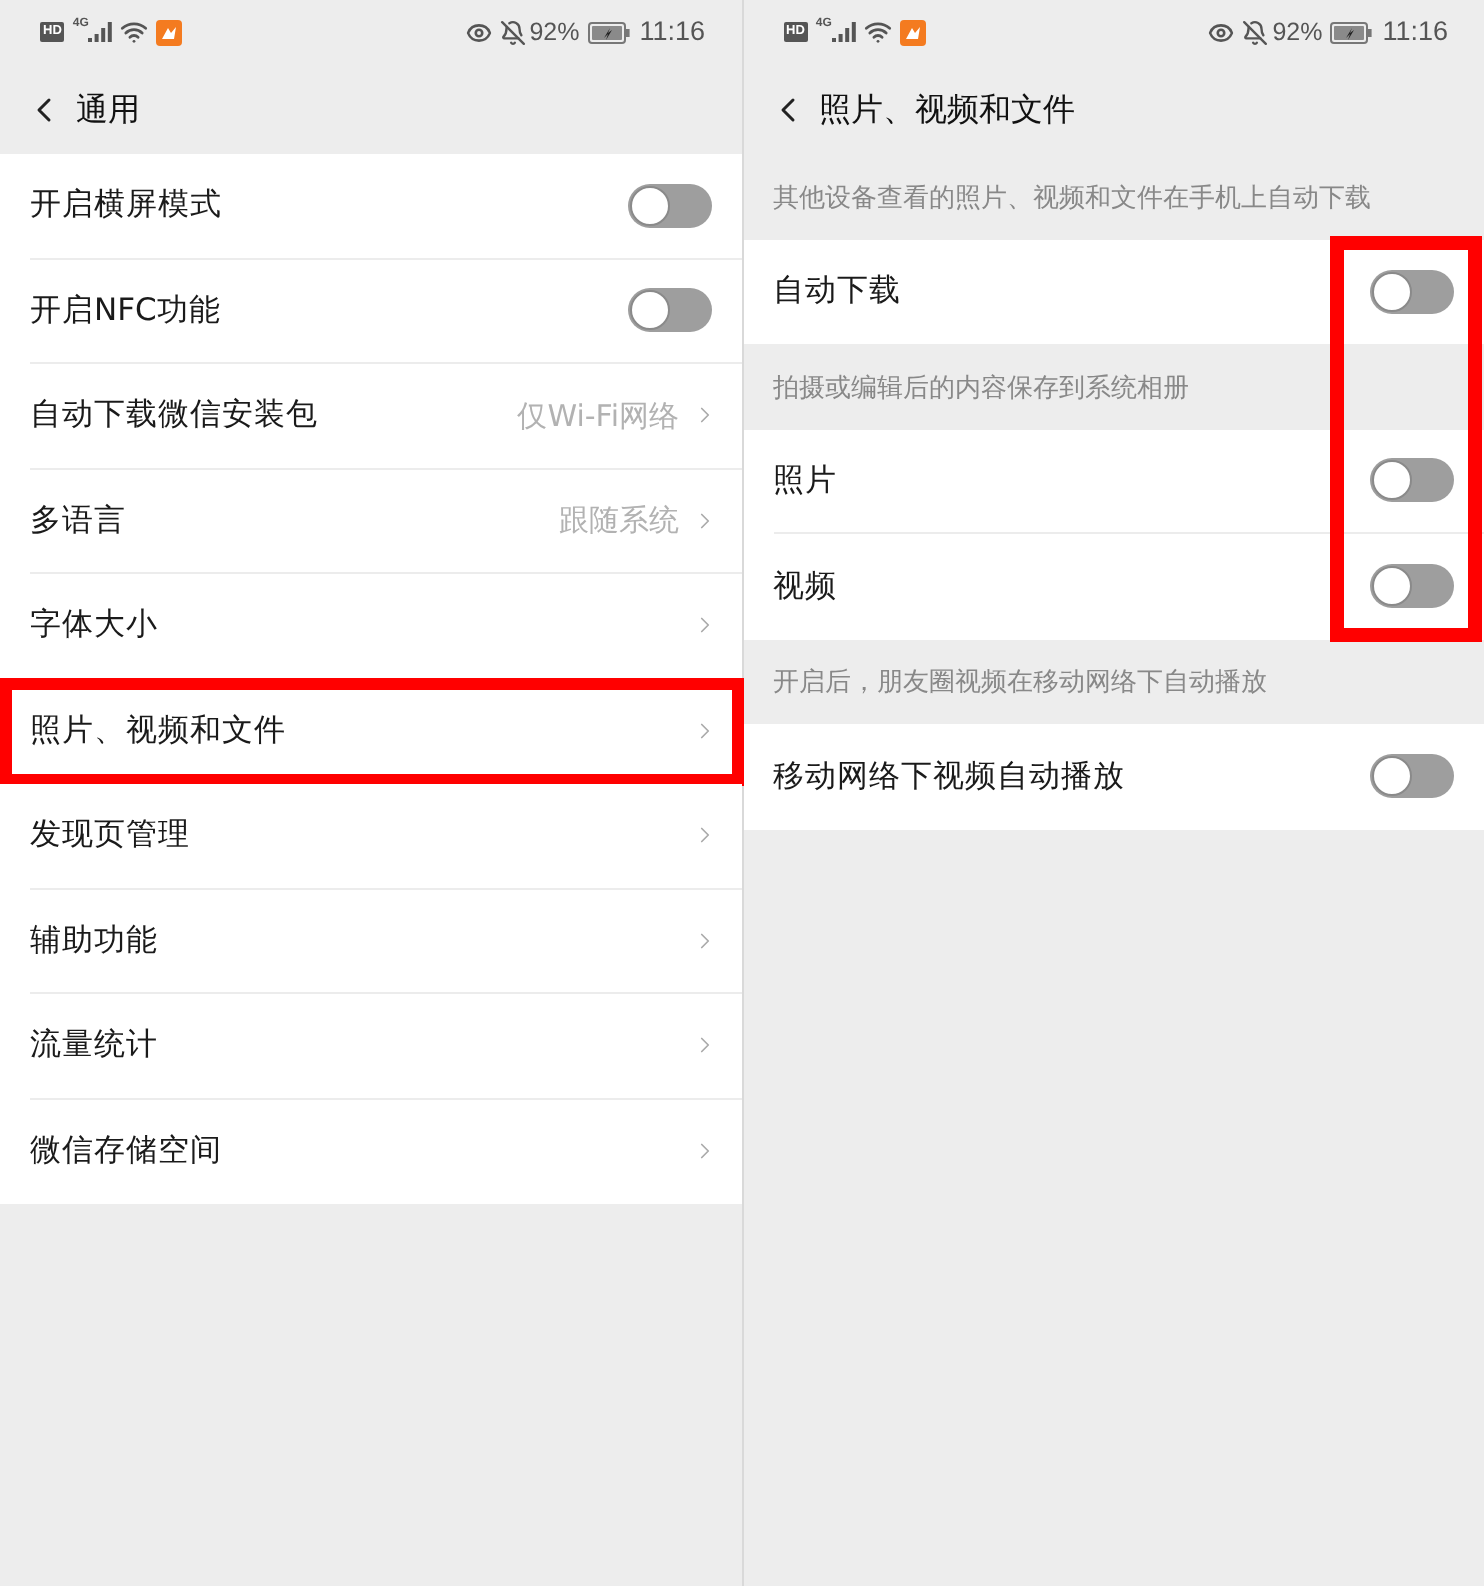 The height and width of the screenshot is (1586, 1484). Describe the element at coordinates (111, 835) in the screenshot. I see `setting-label: 发现页管理` at that location.